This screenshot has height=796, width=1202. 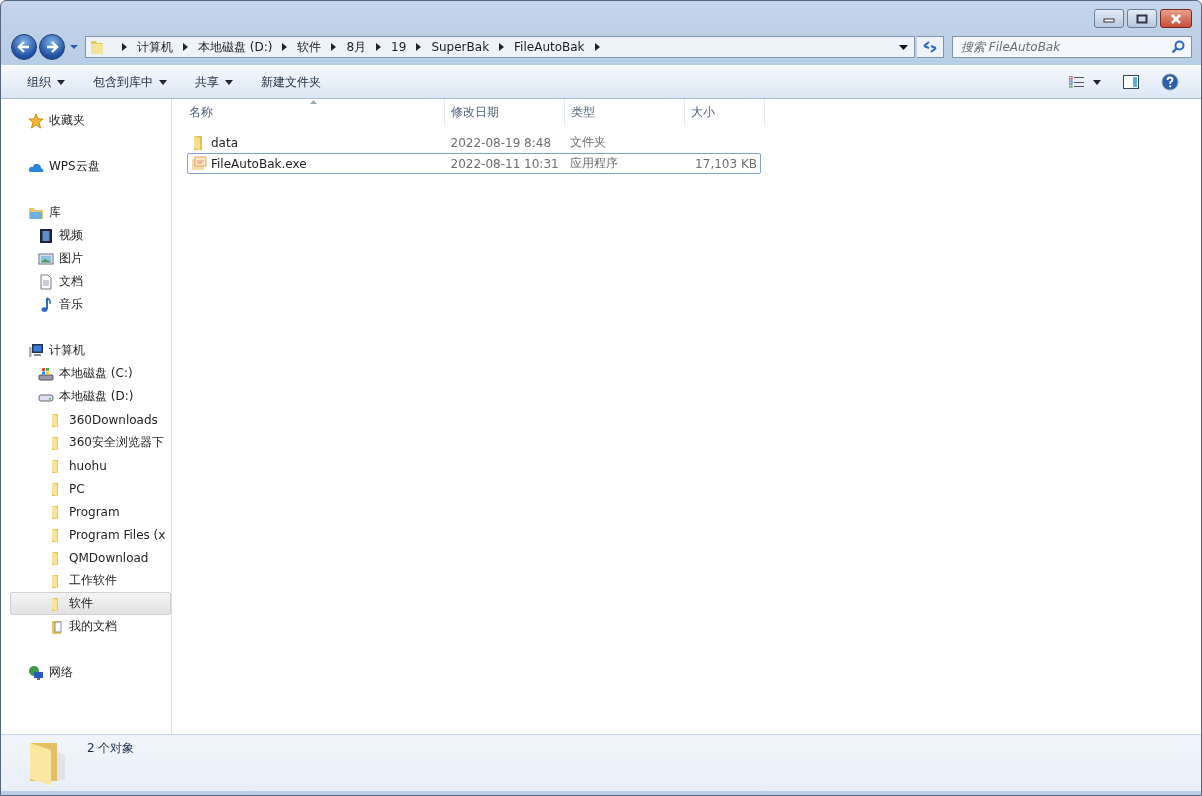 I want to click on close-button, so click(x=1176, y=18).